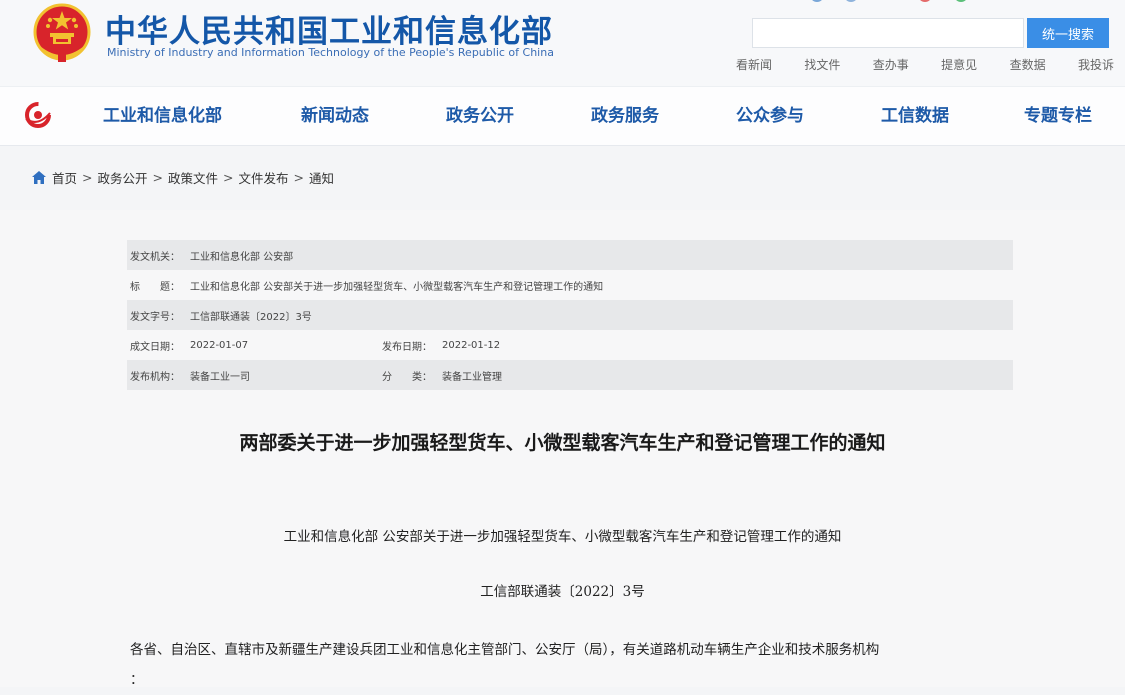  What do you see at coordinates (242, 257) in the screenshot?
I see `meta-value-issuer: 工业和信息化部 公安部` at bounding box center [242, 257].